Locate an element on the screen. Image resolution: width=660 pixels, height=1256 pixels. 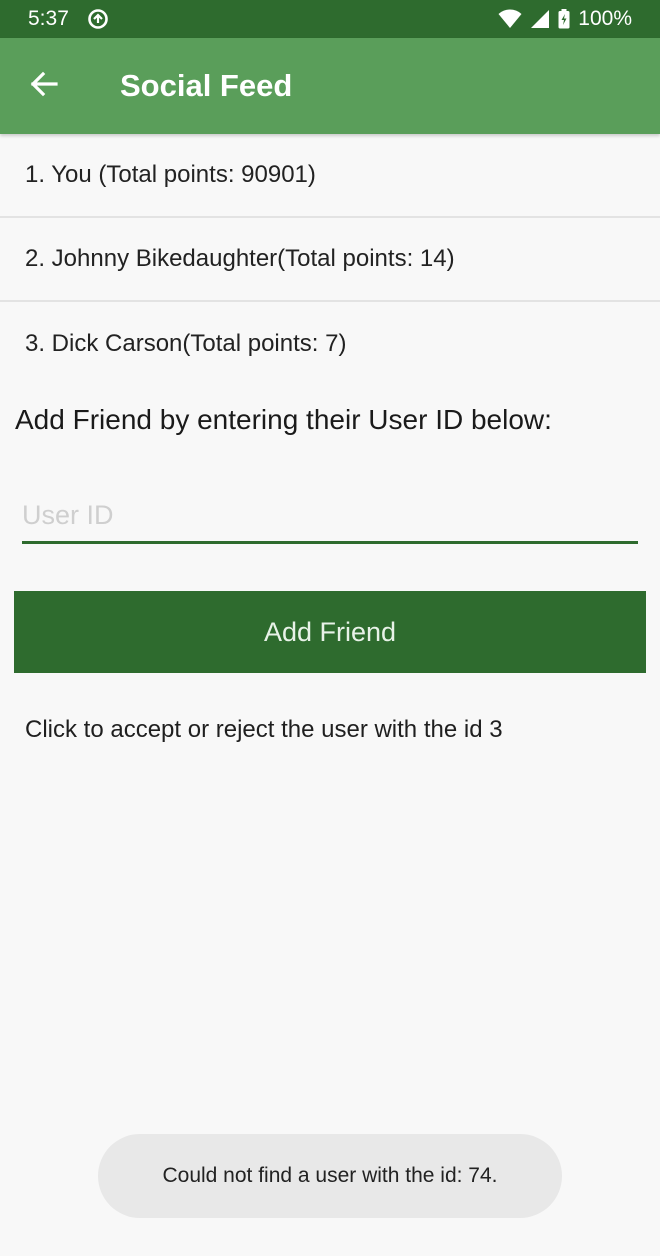
status-right: 100% is located at coordinates (565, 19).